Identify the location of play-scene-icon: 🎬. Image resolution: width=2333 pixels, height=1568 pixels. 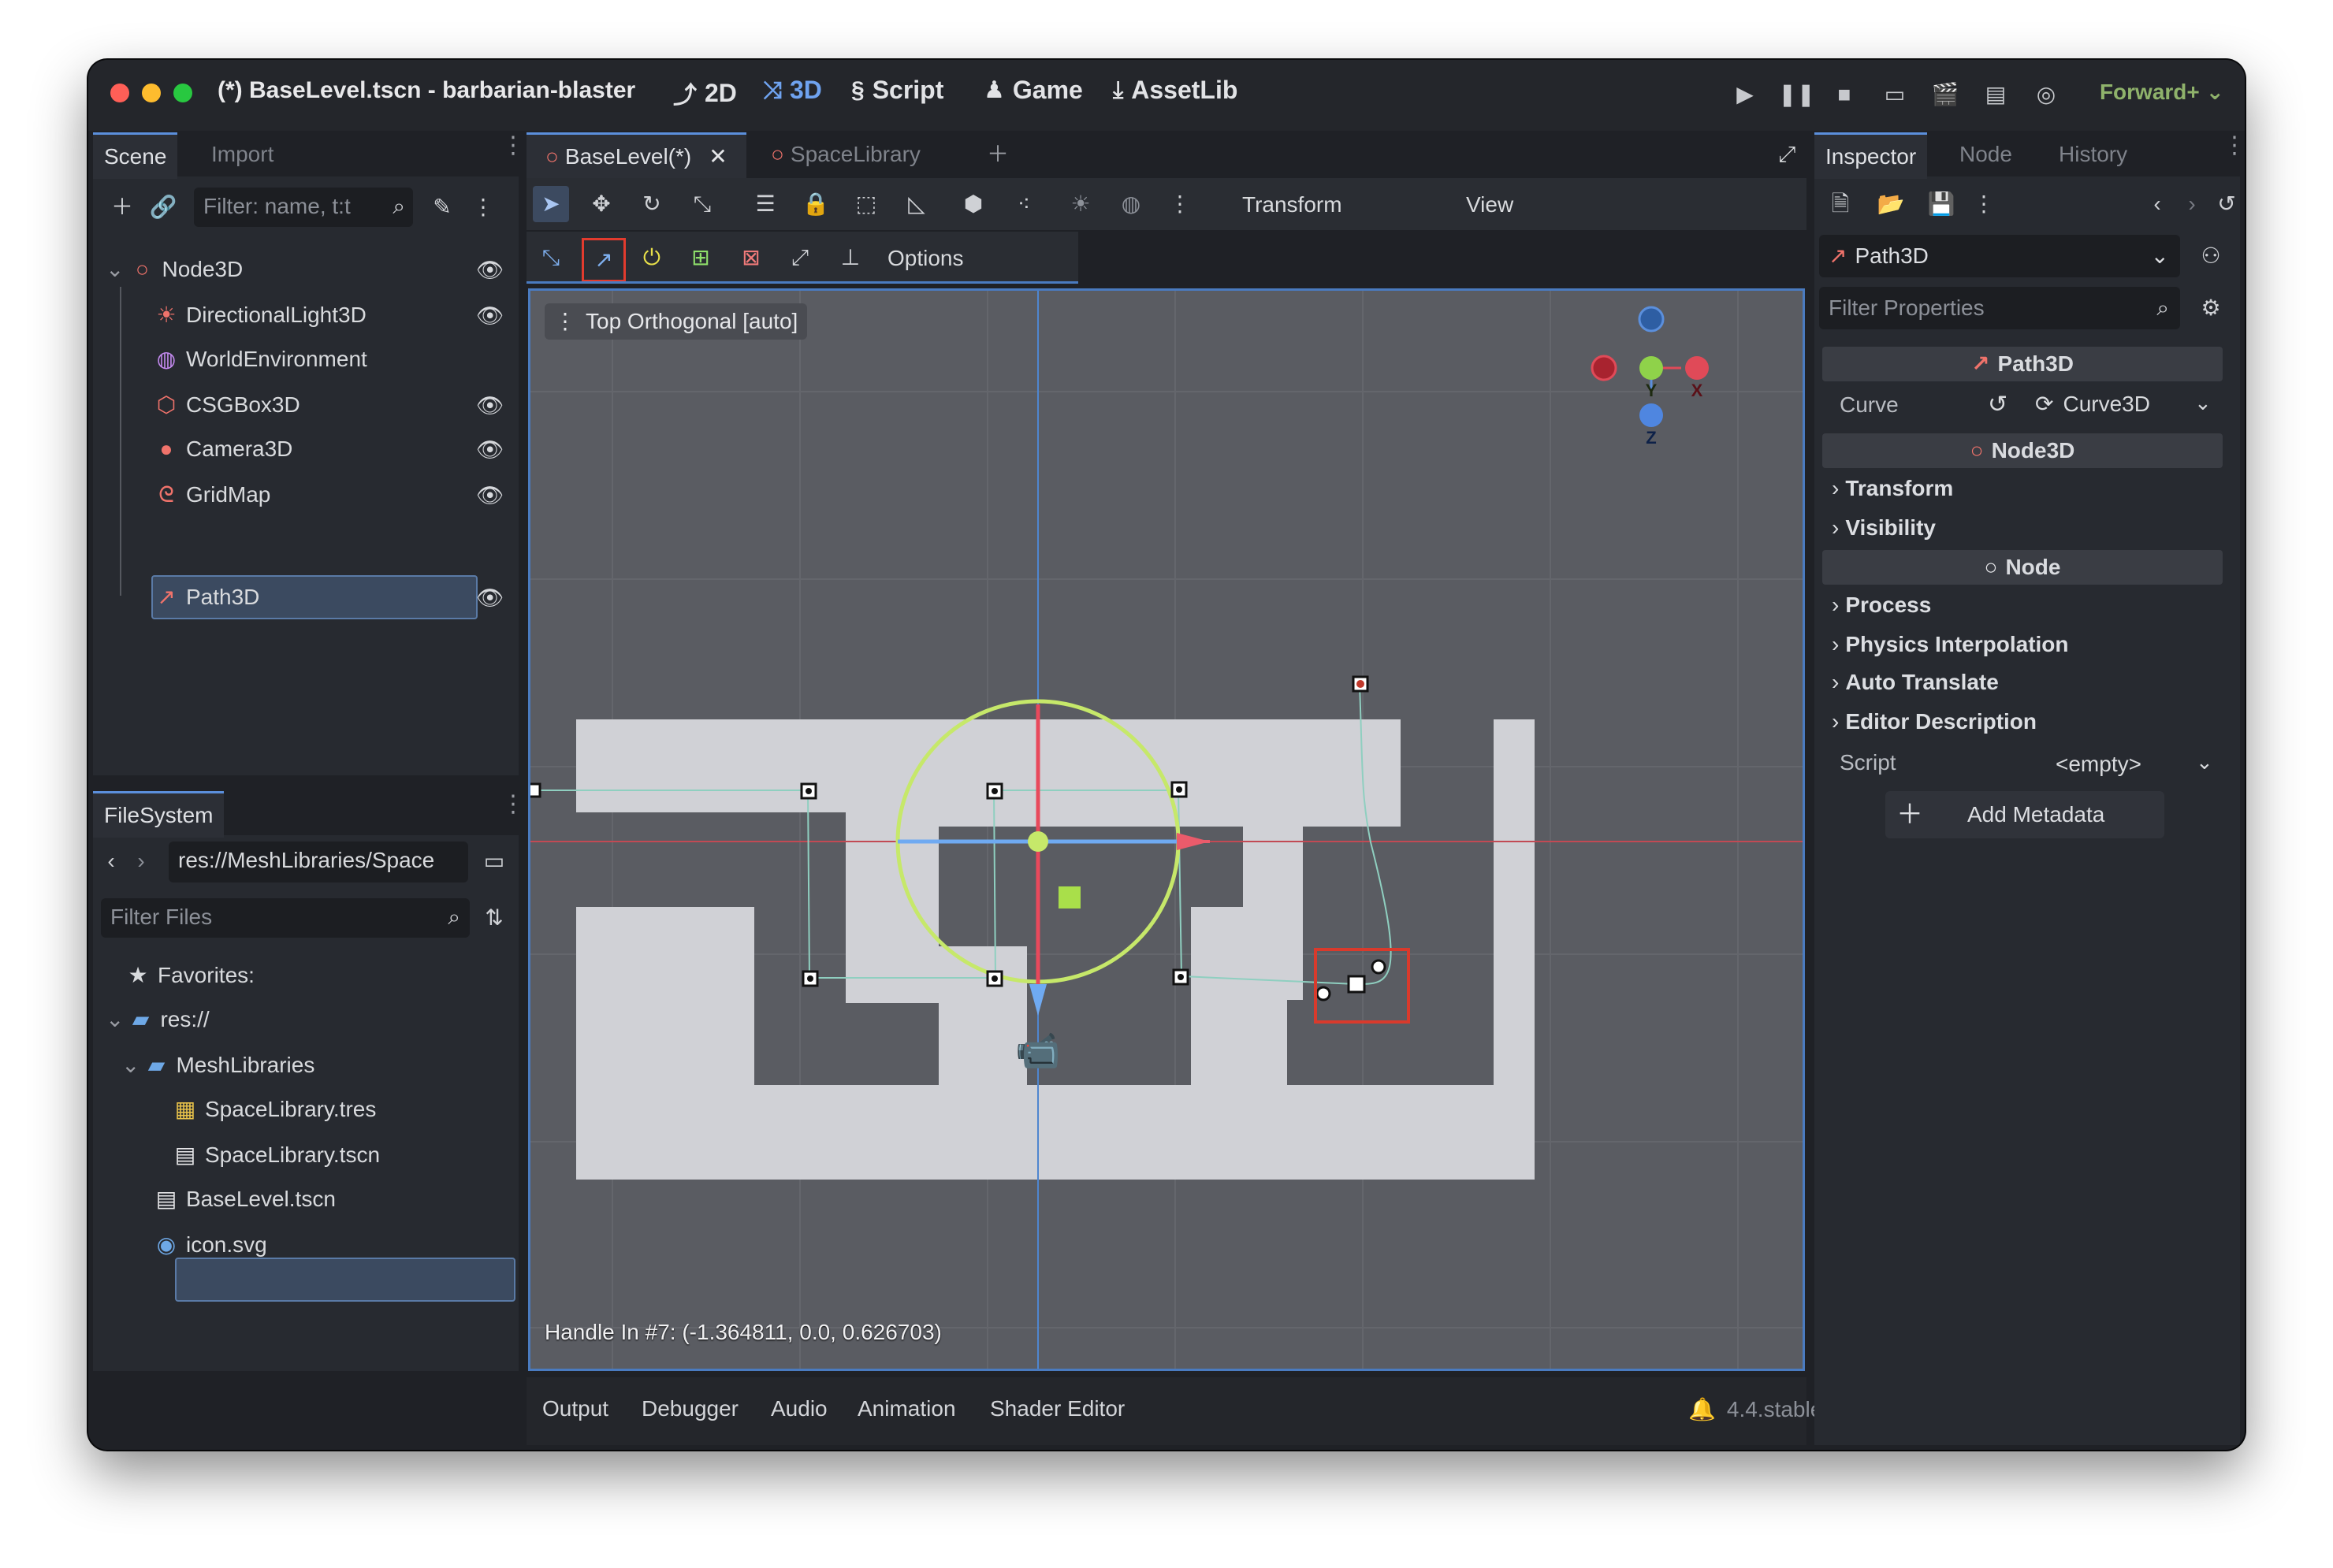
(1945, 94).